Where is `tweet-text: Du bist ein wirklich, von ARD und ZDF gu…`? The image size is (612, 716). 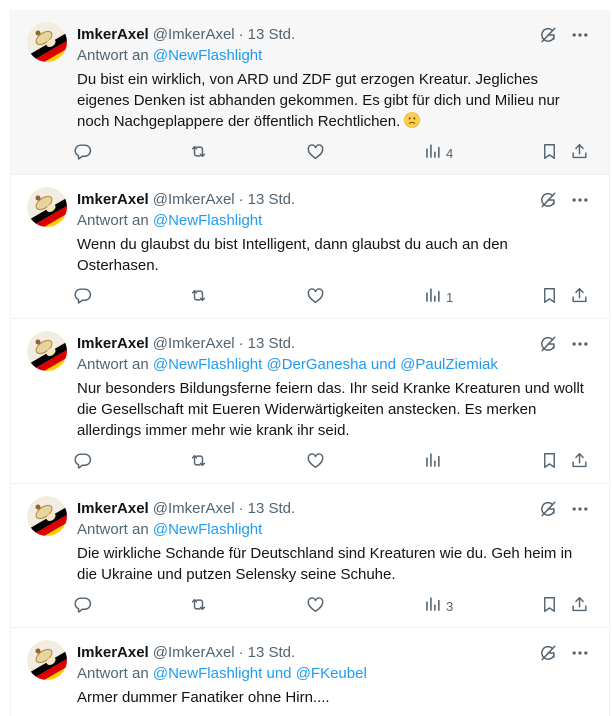
tweet-text: Du bist ein wirklich, von ARD und ZDF gu… is located at coordinates (335, 100).